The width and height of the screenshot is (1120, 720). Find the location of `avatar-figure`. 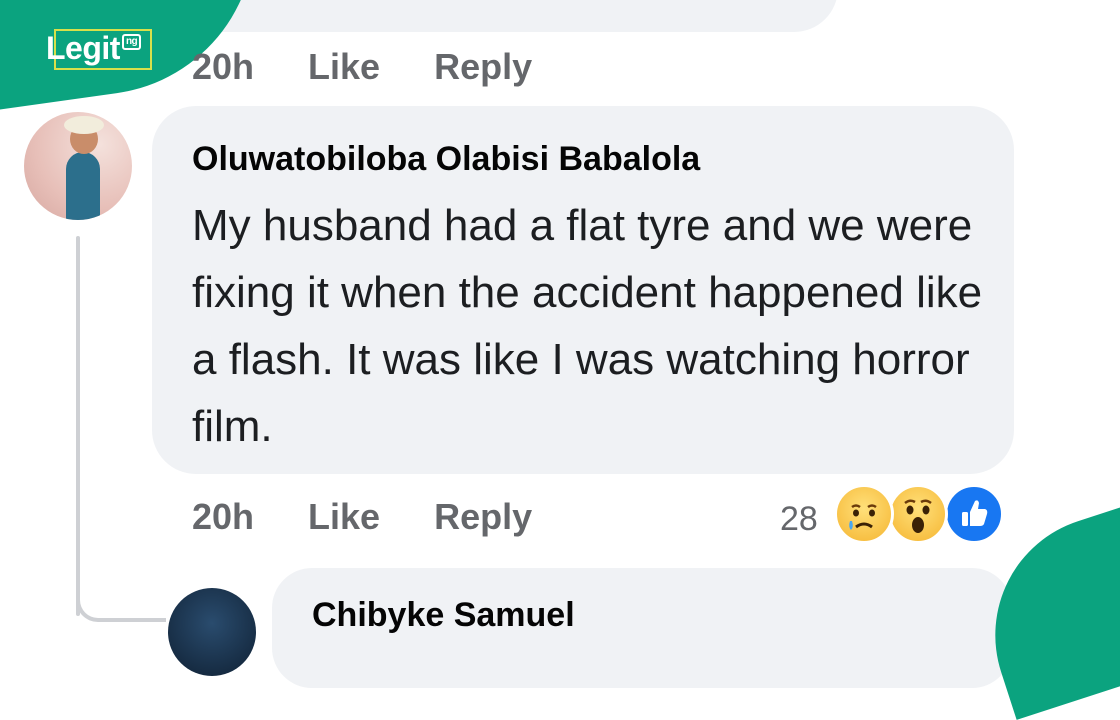

avatar-figure is located at coordinates (83, 186).